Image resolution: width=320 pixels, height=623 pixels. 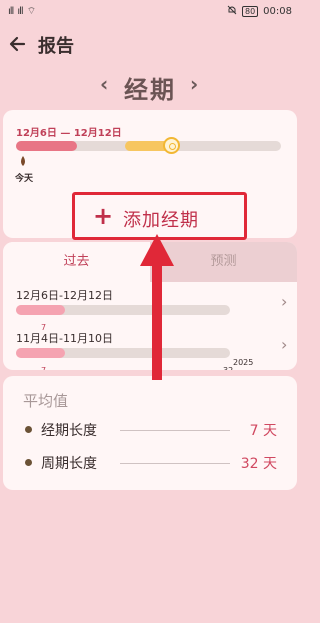 What do you see at coordinates (228, 368) in the screenshot?
I see `history-cycle-days: 32` at bounding box center [228, 368].